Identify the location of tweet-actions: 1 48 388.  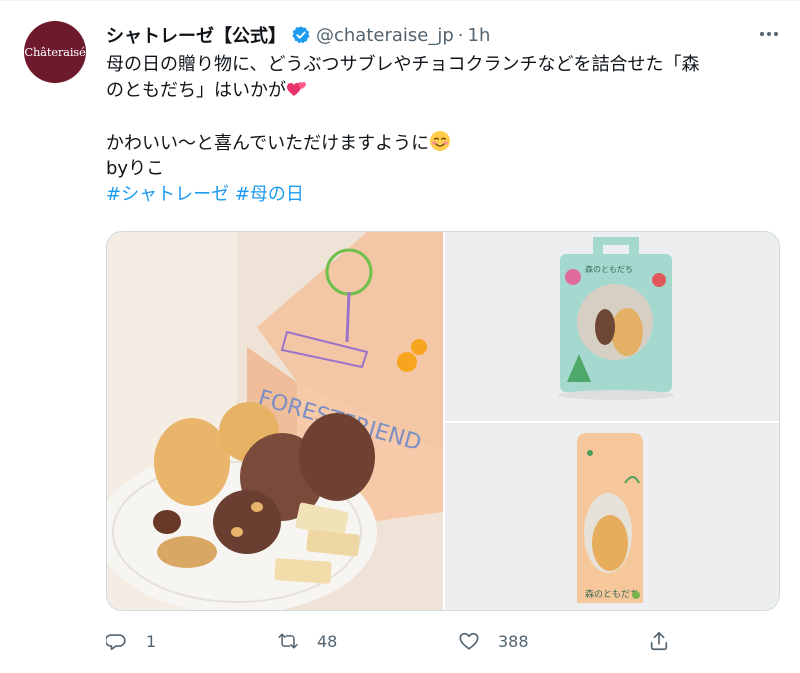
(443, 641).